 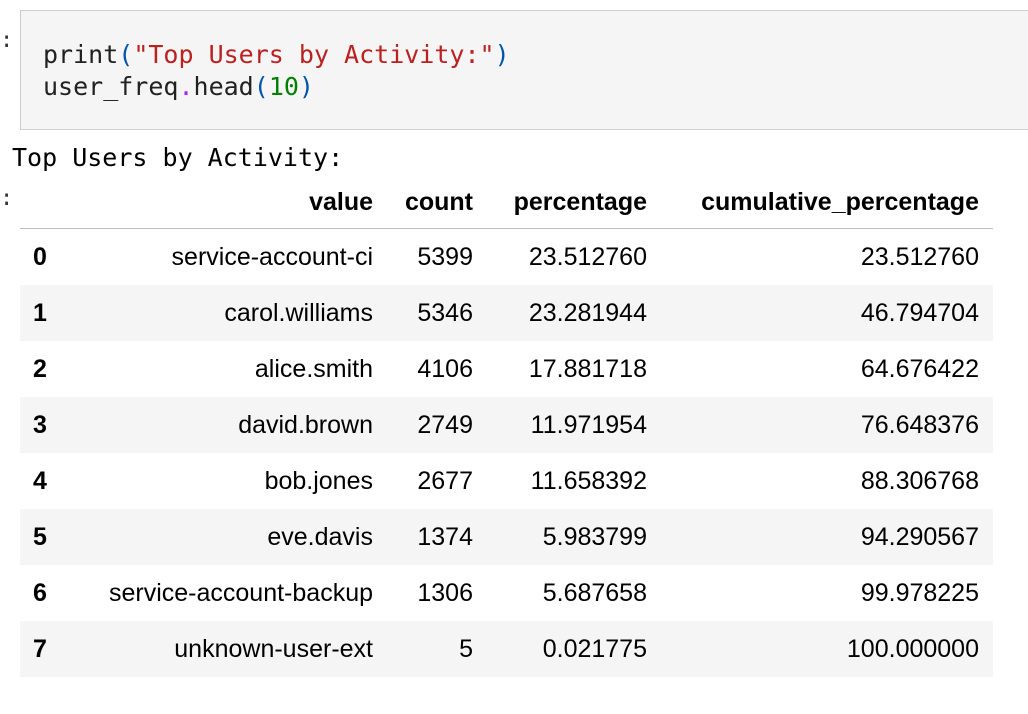 I want to click on cell-count: 2749, so click(x=445, y=424).